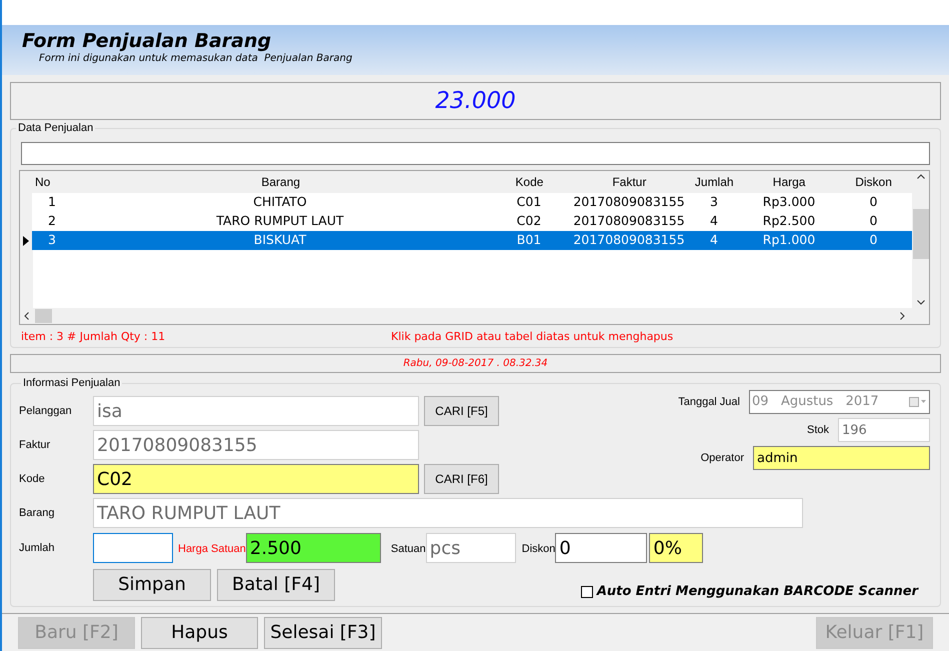 Image resolution: width=949 pixels, height=651 pixels. Describe the element at coordinates (26, 316) in the screenshot. I see `scroll-left-icon` at that location.